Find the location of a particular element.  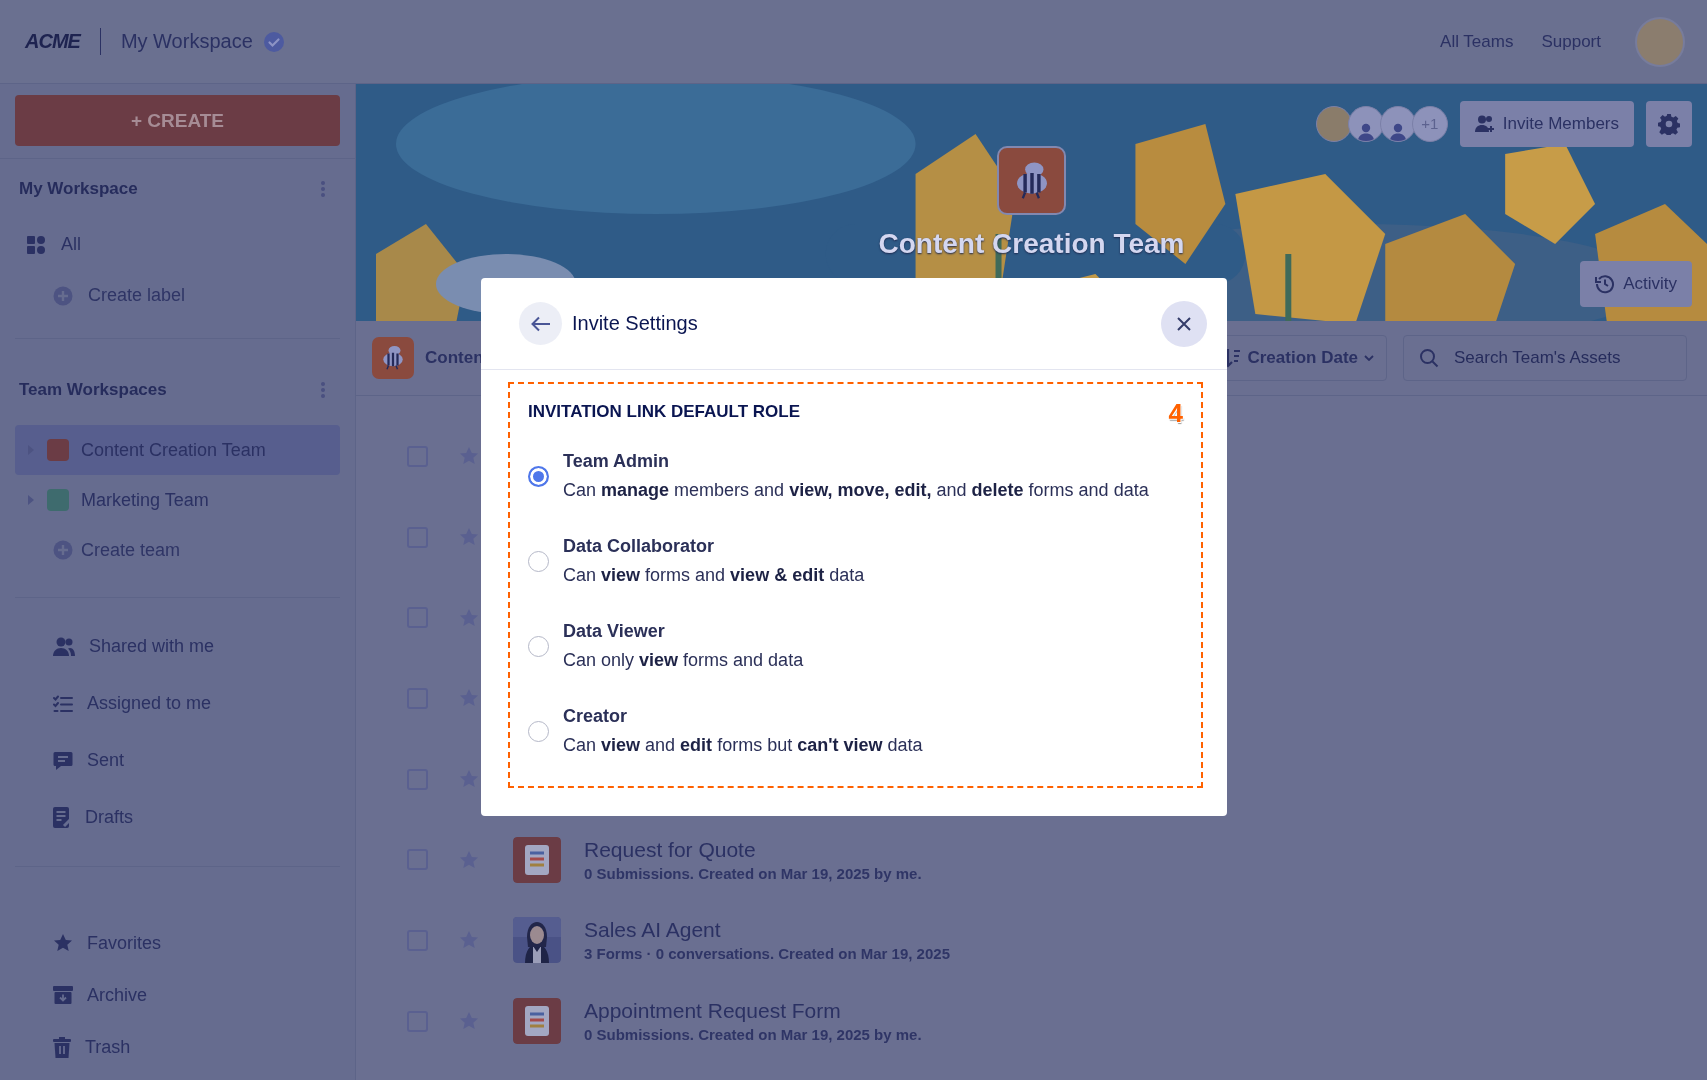

role-description: Can view forms and view & edit data is located at coordinates (714, 575).